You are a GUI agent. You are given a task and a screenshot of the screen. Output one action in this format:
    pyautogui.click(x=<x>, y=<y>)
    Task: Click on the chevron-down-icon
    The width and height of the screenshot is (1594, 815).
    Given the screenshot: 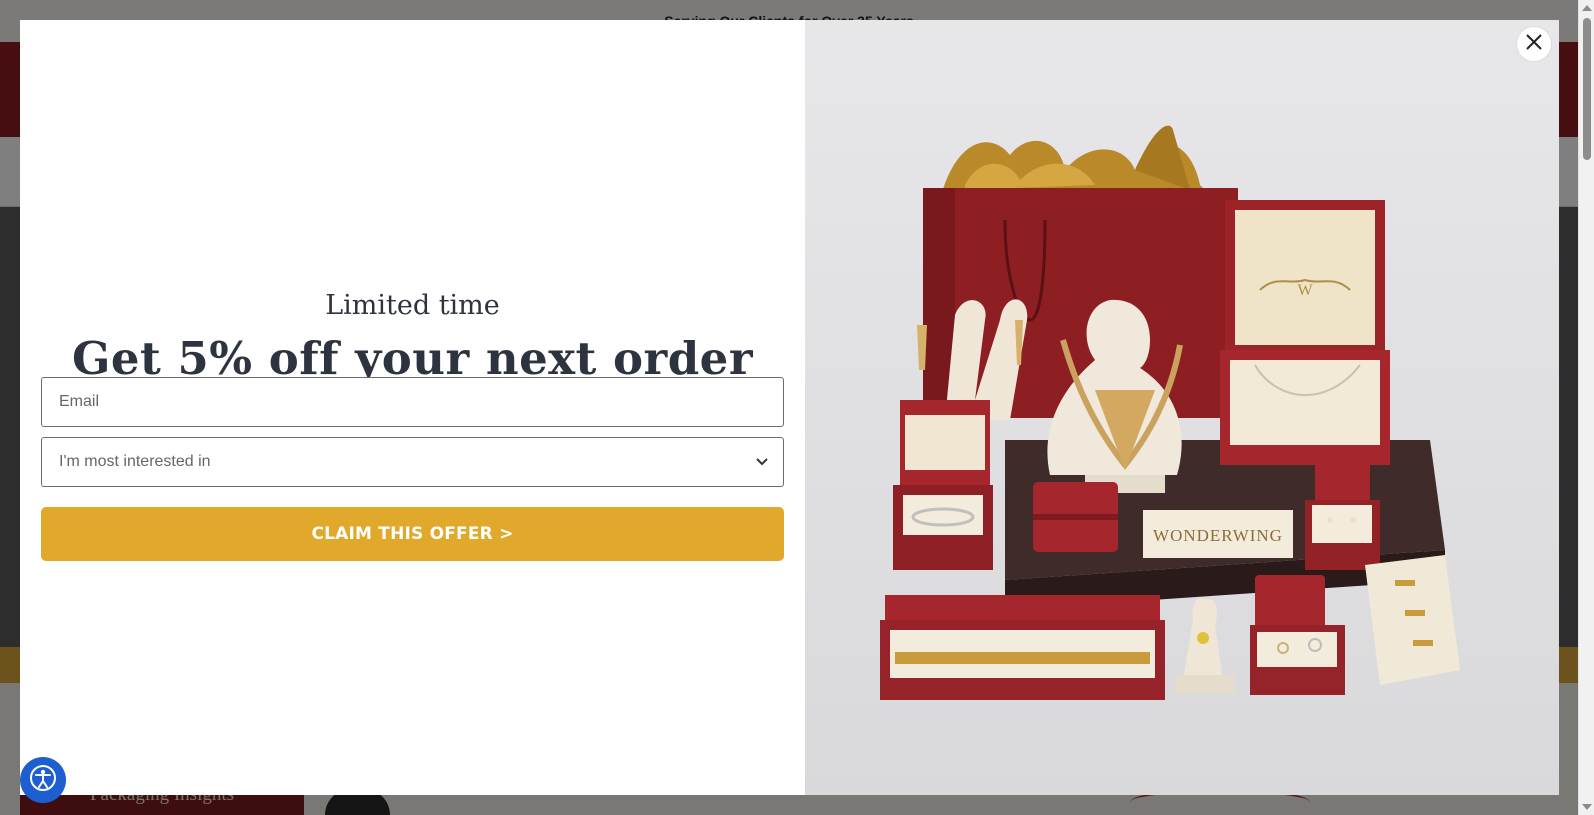 What is the action you would take?
    pyautogui.click(x=762, y=462)
    